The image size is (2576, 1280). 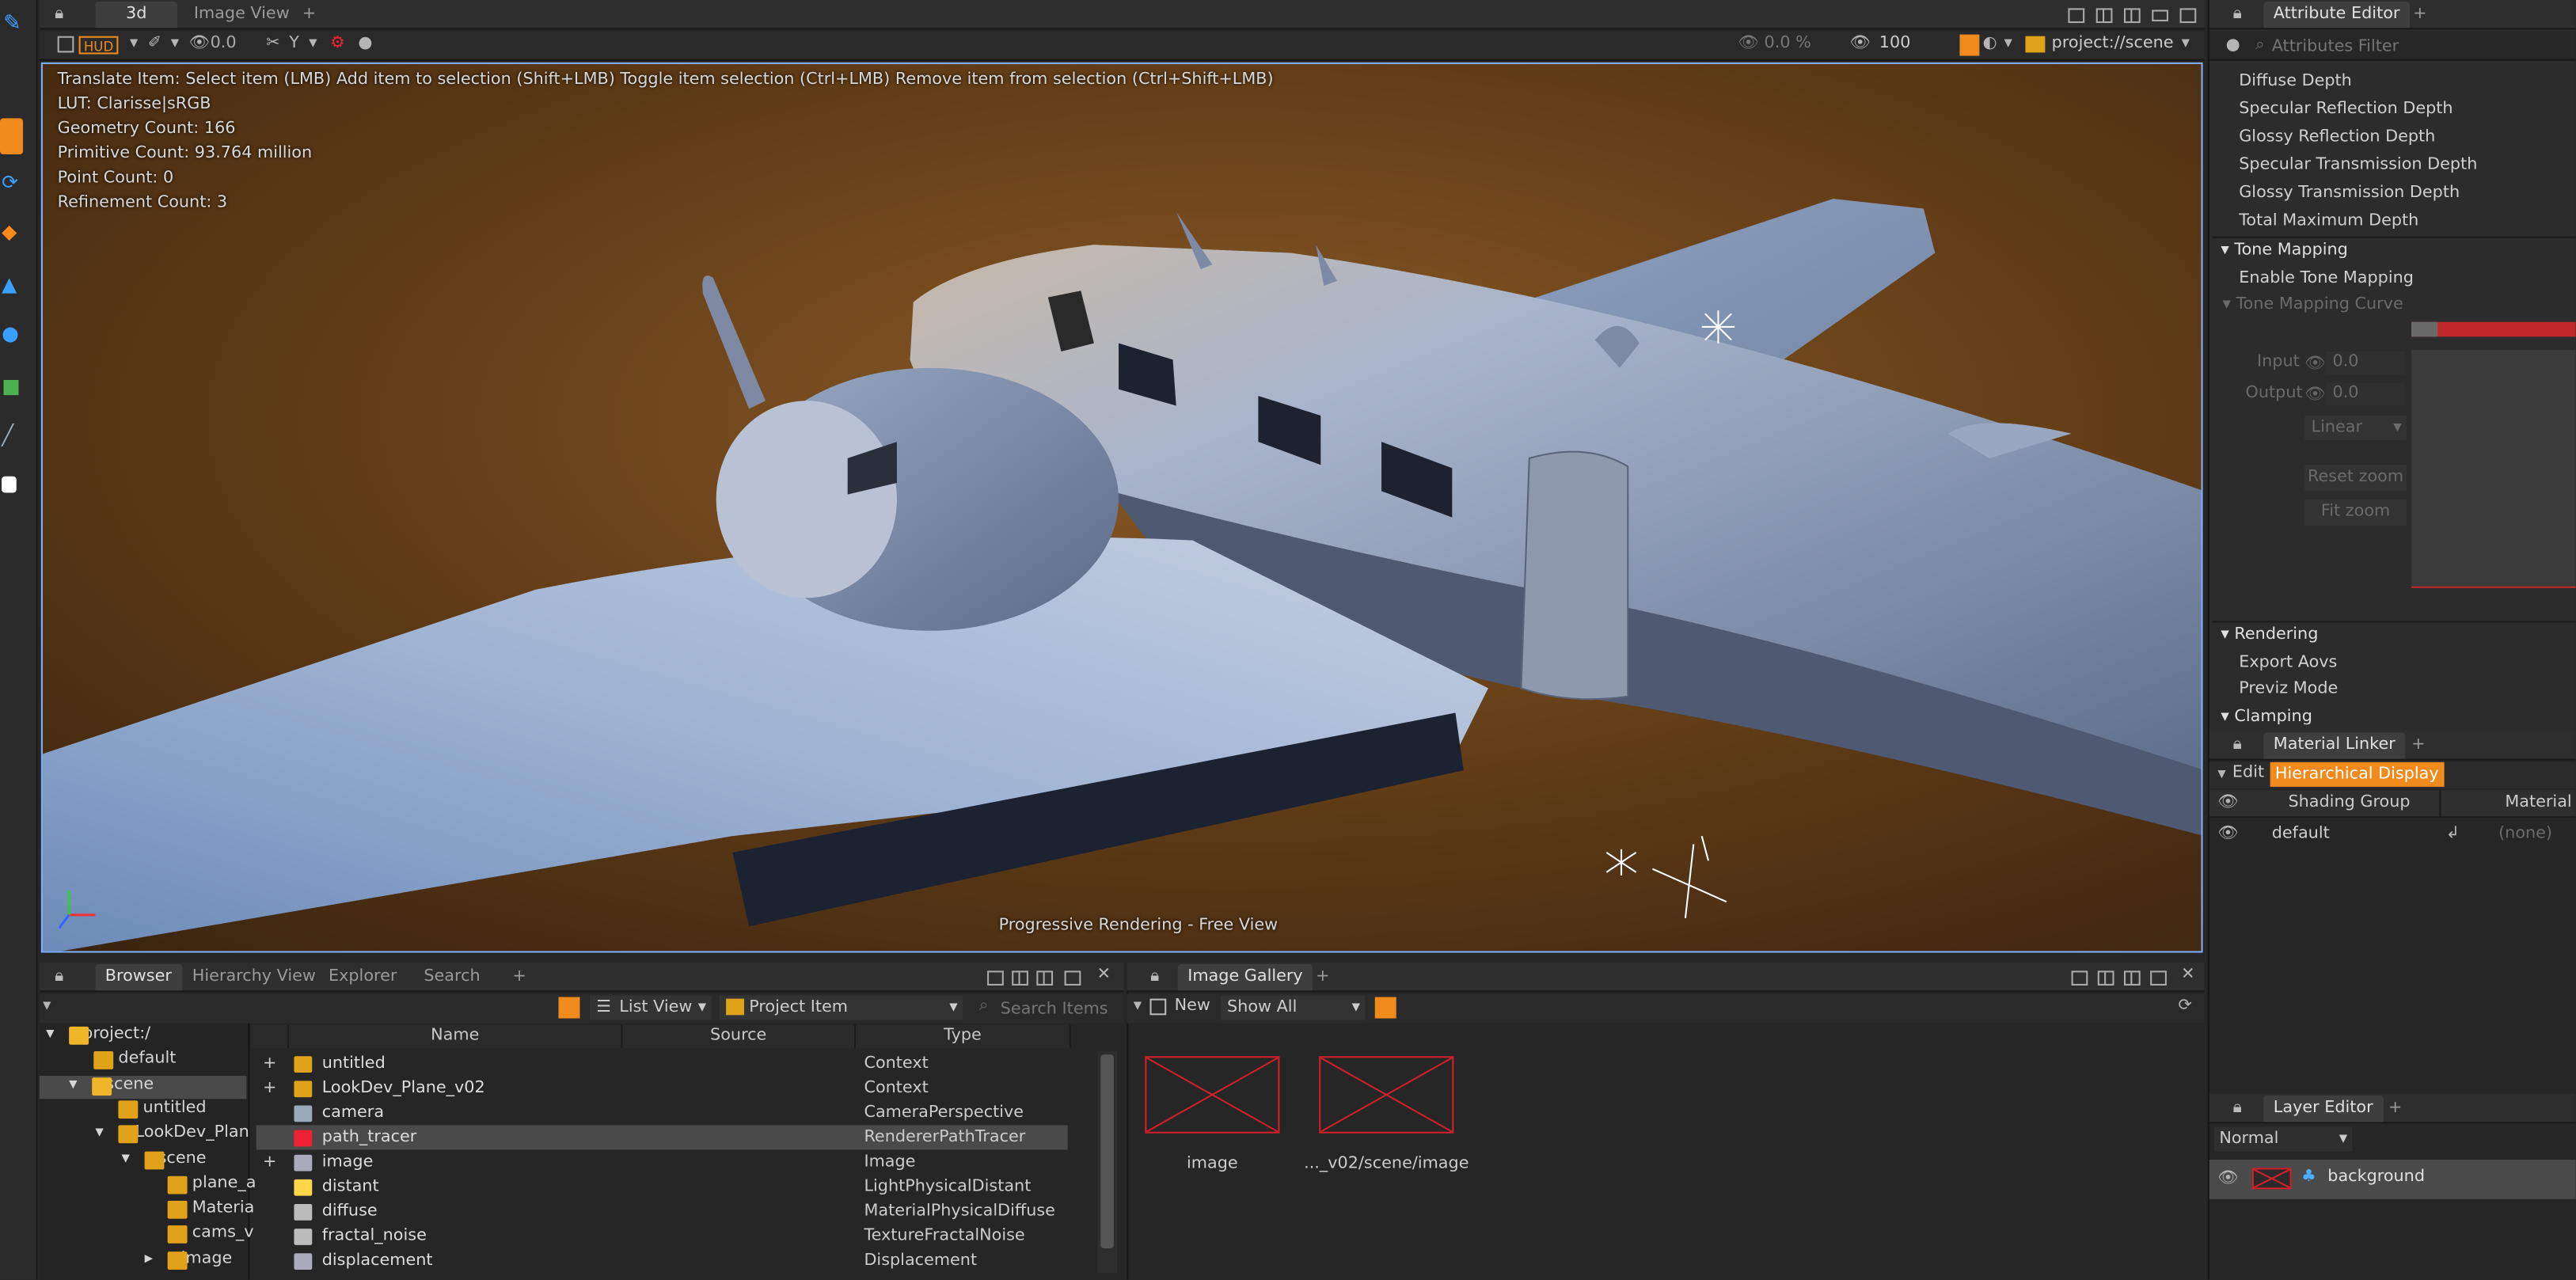 I want to click on table-row: distant LightPhysicalDistant, so click(x=662, y=1187).